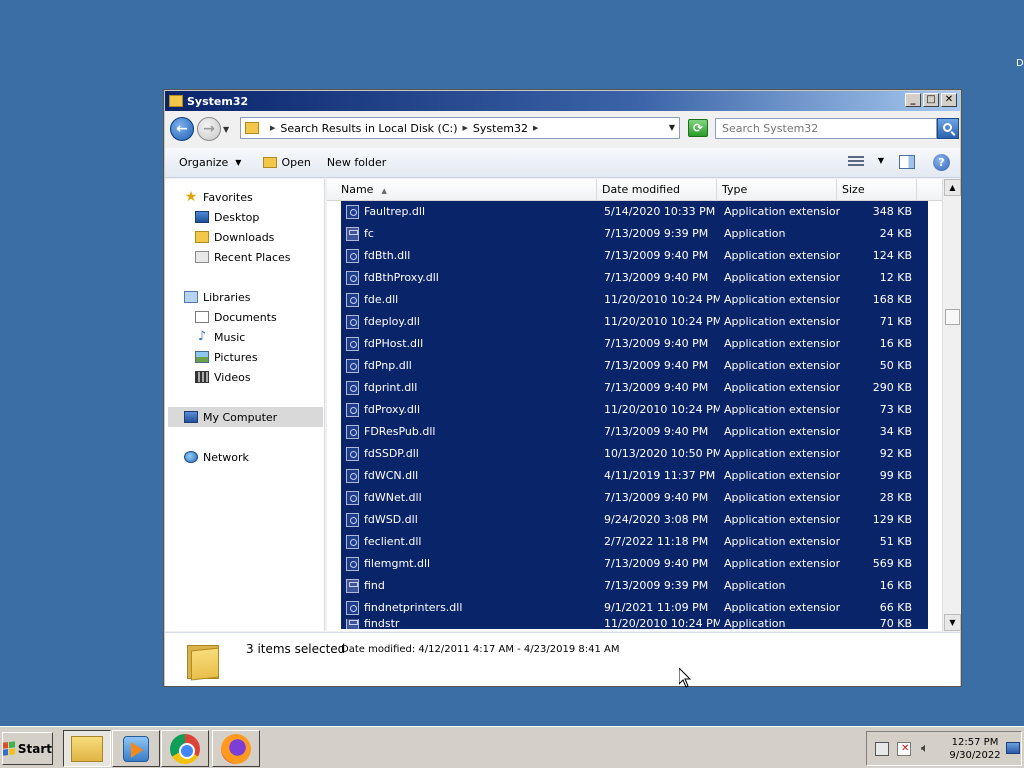 The width and height of the screenshot is (1024, 768). What do you see at coordinates (952, 317) in the screenshot?
I see `scrollbar-thumb` at bounding box center [952, 317].